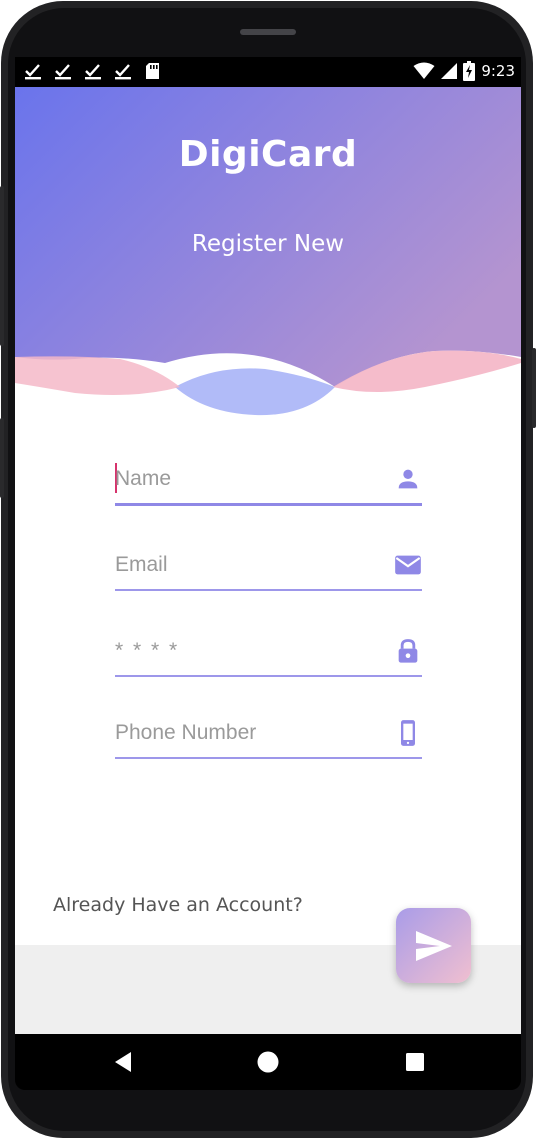  I want to click on battery-charging-icon, so click(469, 71).